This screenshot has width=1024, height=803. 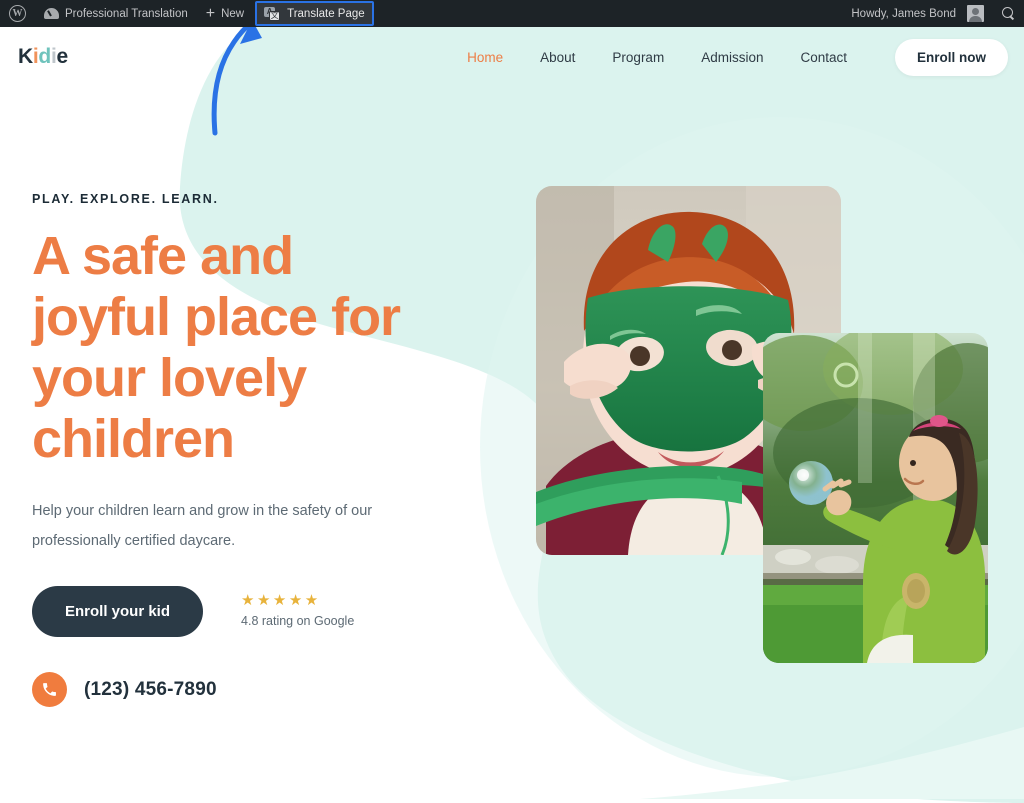 I want to click on gauge-icon, so click(x=51, y=13).